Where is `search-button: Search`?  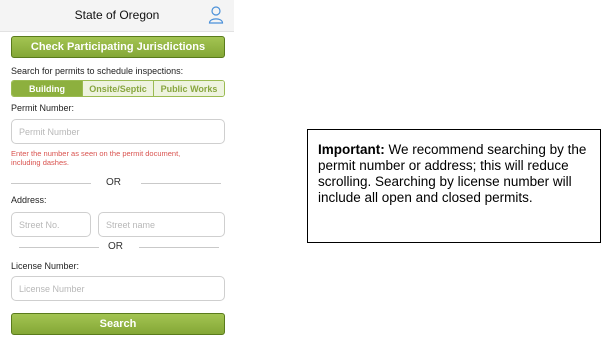
search-button: Search is located at coordinates (118, 324).